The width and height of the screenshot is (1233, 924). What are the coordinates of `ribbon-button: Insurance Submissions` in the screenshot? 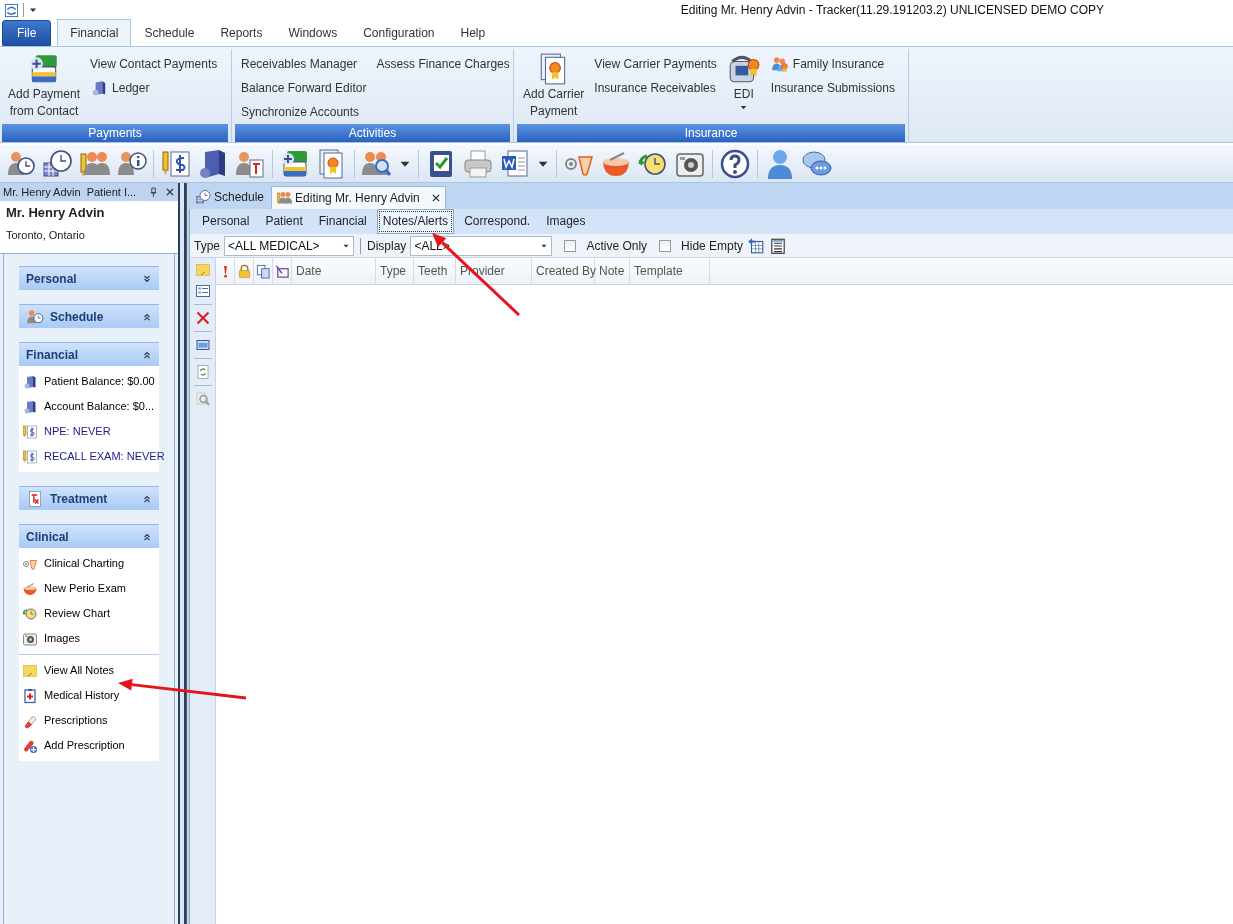 It's located at (832, 88).